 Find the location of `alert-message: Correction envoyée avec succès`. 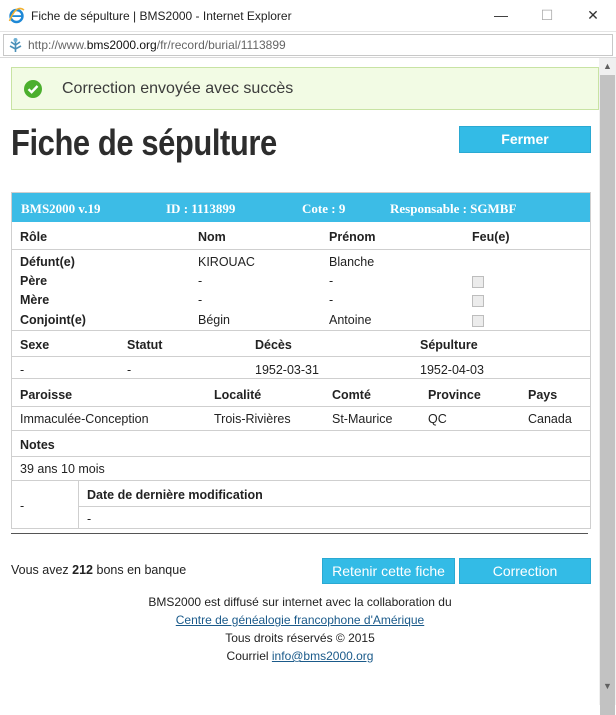

alert-message: Correction envoyée avec succès is located at coordinates (178, 88).